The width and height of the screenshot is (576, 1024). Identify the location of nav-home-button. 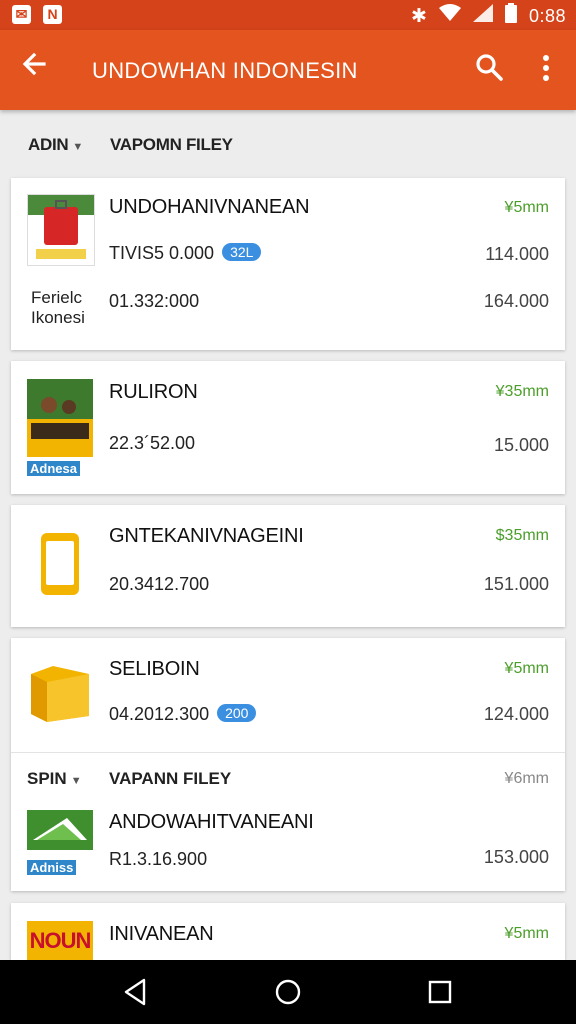
(288, 992).